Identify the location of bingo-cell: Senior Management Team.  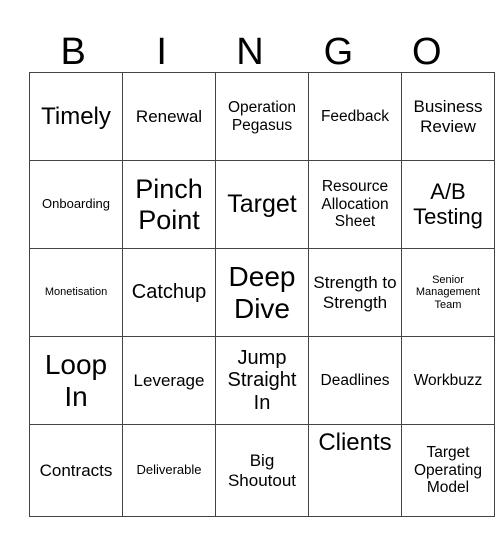
(448, 292).